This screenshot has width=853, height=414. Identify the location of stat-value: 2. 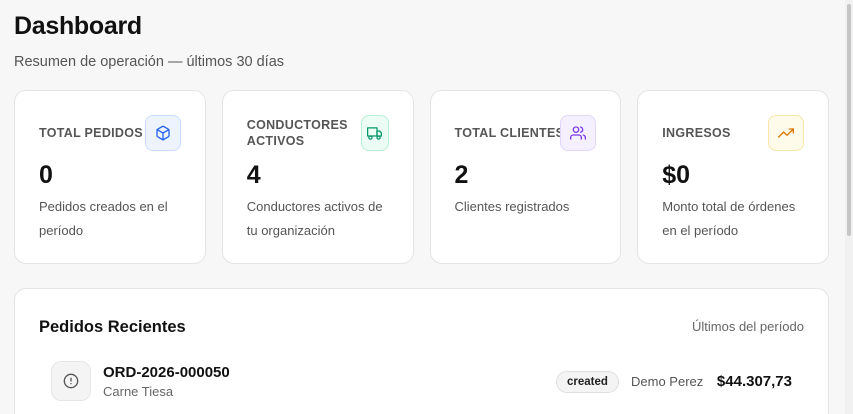
(461, 175).